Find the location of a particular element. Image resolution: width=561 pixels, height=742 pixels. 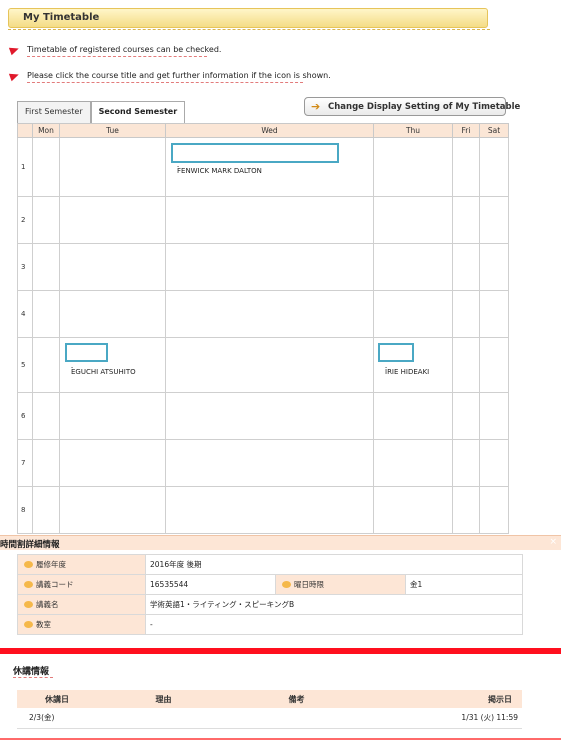

tab-second-semester: Second Semester is located at coordinates (138, 112).